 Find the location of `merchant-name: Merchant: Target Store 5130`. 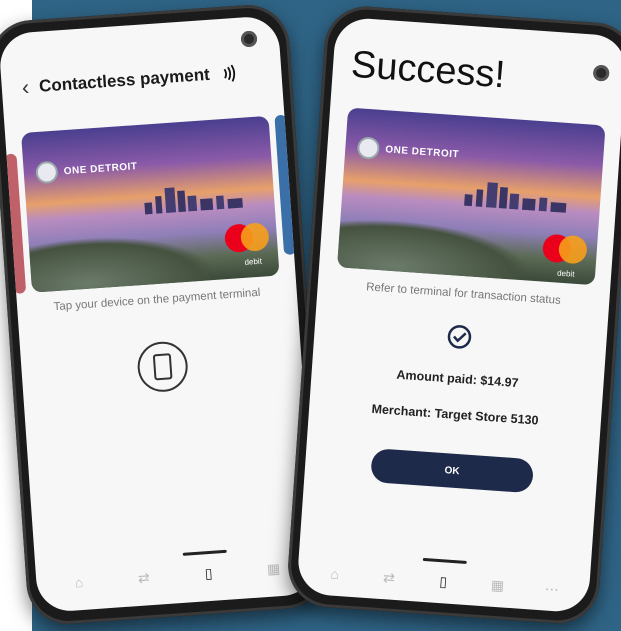

merchant-name: Merchant: Target Store 5130 is located at coordinates (455, 414).